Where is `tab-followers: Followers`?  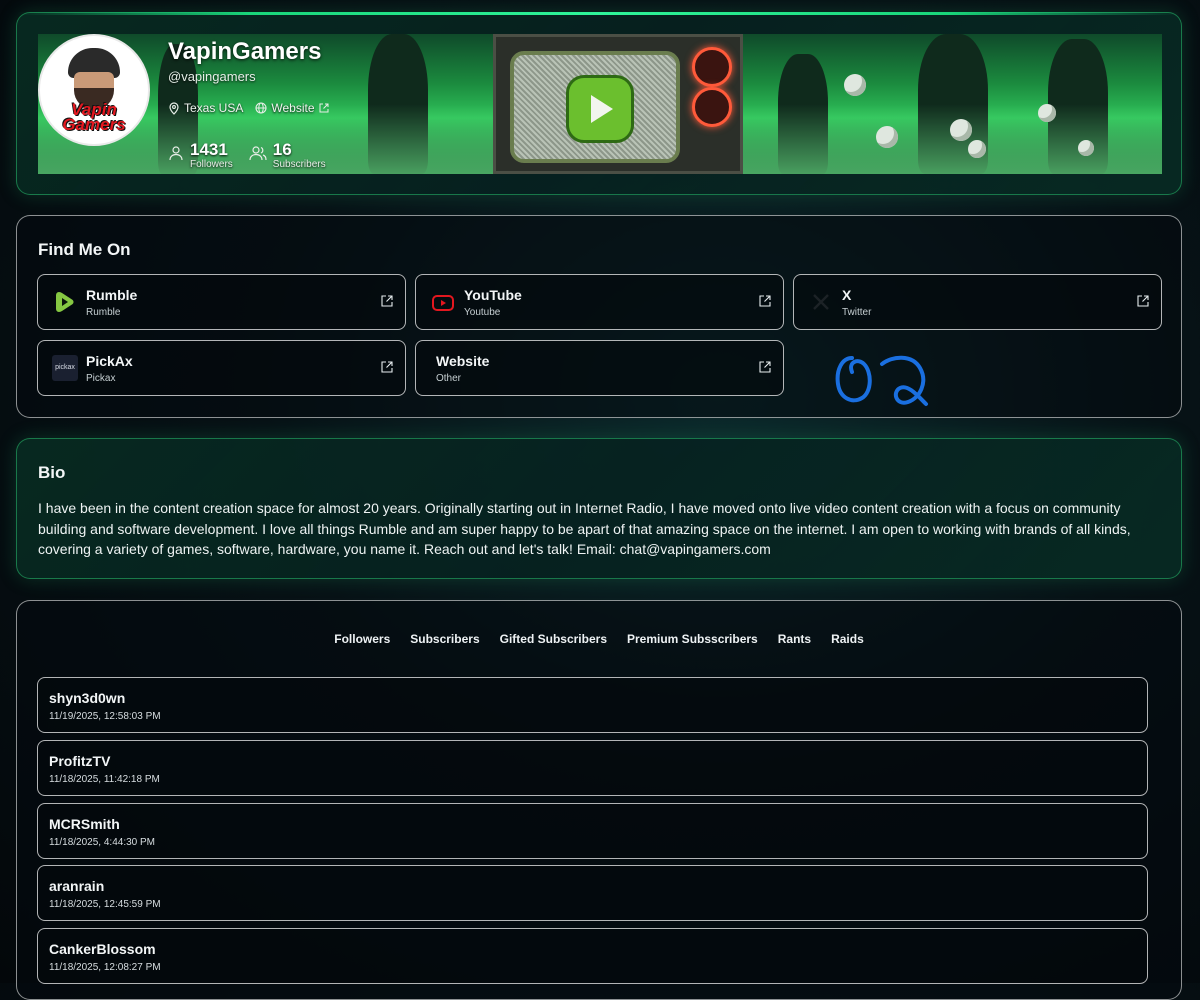 tab-followers: Followers is located at coordinates (362, 639).